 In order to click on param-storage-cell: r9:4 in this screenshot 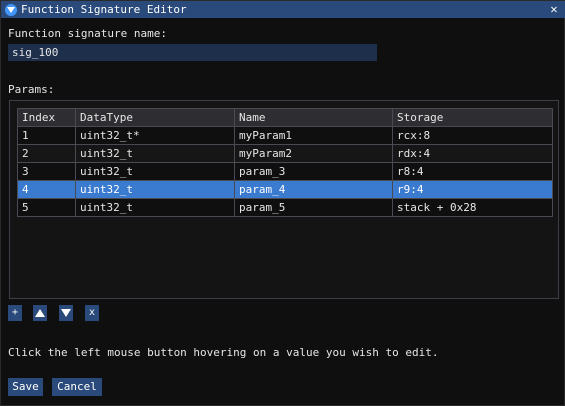, I will do `click(472, 189)`.